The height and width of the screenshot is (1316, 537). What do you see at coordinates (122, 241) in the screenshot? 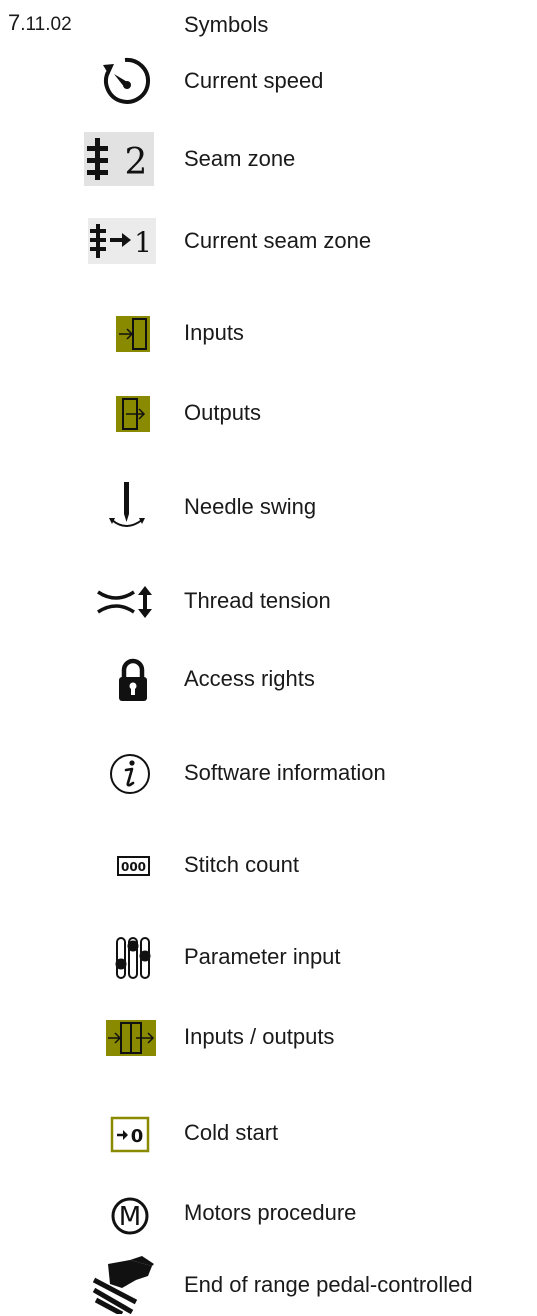
I see `current-seam-zone-icon: 1` at bounding box center [122, 241].